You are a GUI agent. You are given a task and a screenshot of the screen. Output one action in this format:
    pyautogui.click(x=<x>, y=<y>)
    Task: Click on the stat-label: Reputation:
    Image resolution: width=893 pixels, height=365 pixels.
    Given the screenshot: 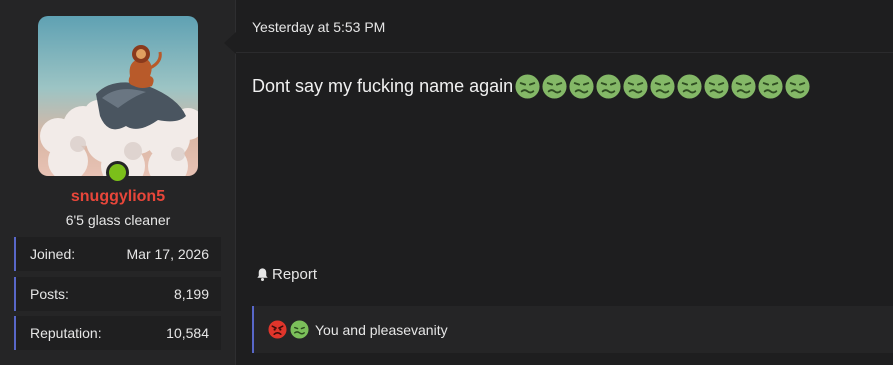 What is the action you would take?
    pyautogui.click(x=66, y=333)
    